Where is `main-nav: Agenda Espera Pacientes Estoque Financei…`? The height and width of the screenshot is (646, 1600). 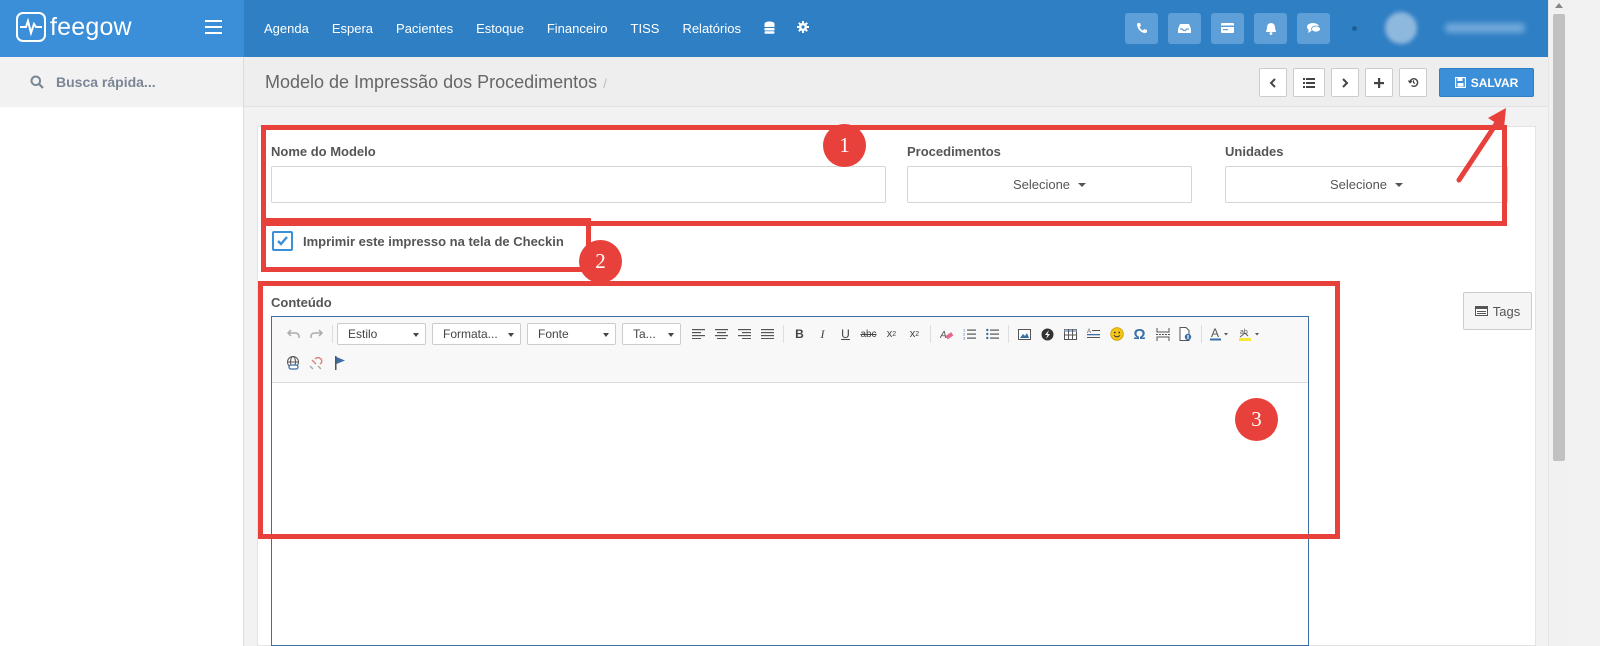 main-nav: Agenda Espera Pacientes Estoque Financei… is located at coordinates (547, 28).